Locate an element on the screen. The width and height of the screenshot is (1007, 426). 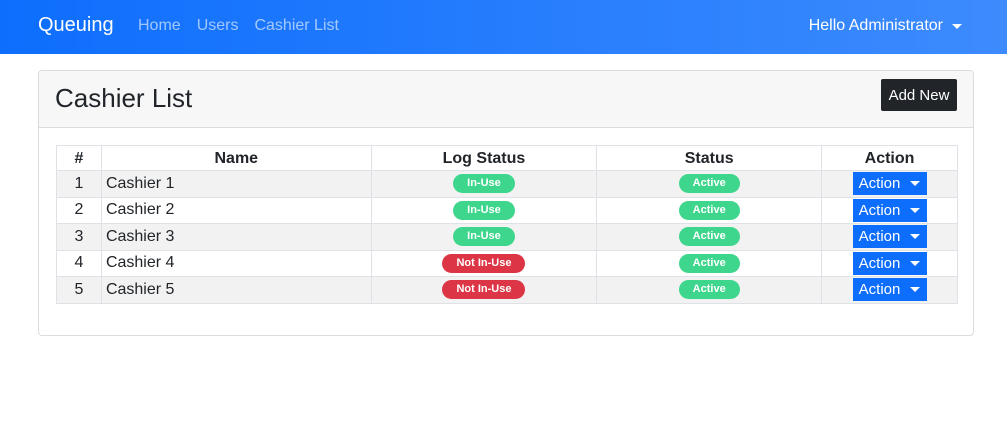
table-row: 5 Cashier 5 Not In-Use Active Action is located at coordinates (507, 290).